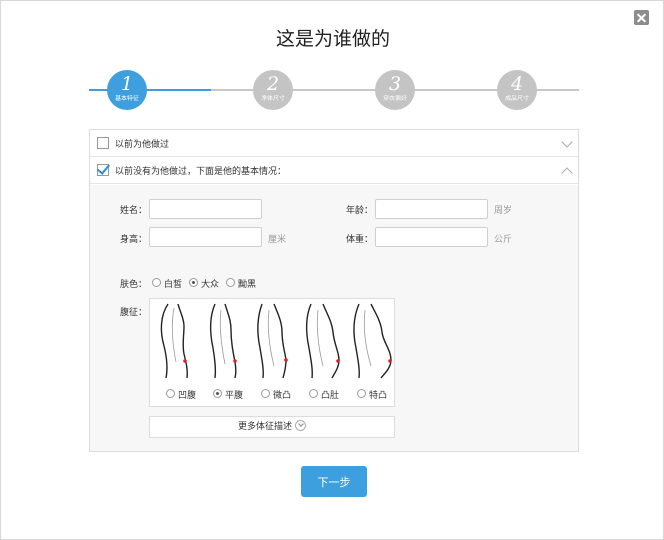  I want to click on height-input, so click(205, 237).